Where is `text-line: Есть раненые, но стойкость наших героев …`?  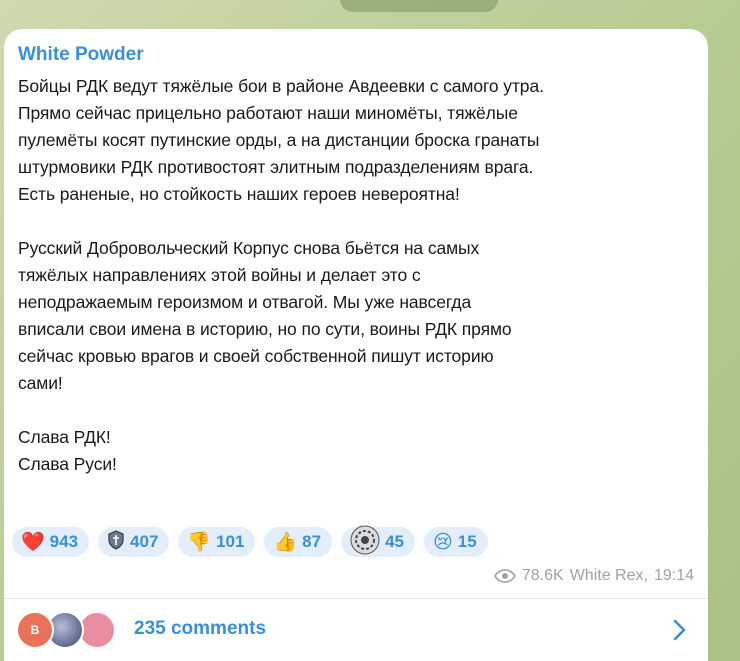 text-line: Есть раненые, но стойкость наших героев … is located at coordinates (239, 194).